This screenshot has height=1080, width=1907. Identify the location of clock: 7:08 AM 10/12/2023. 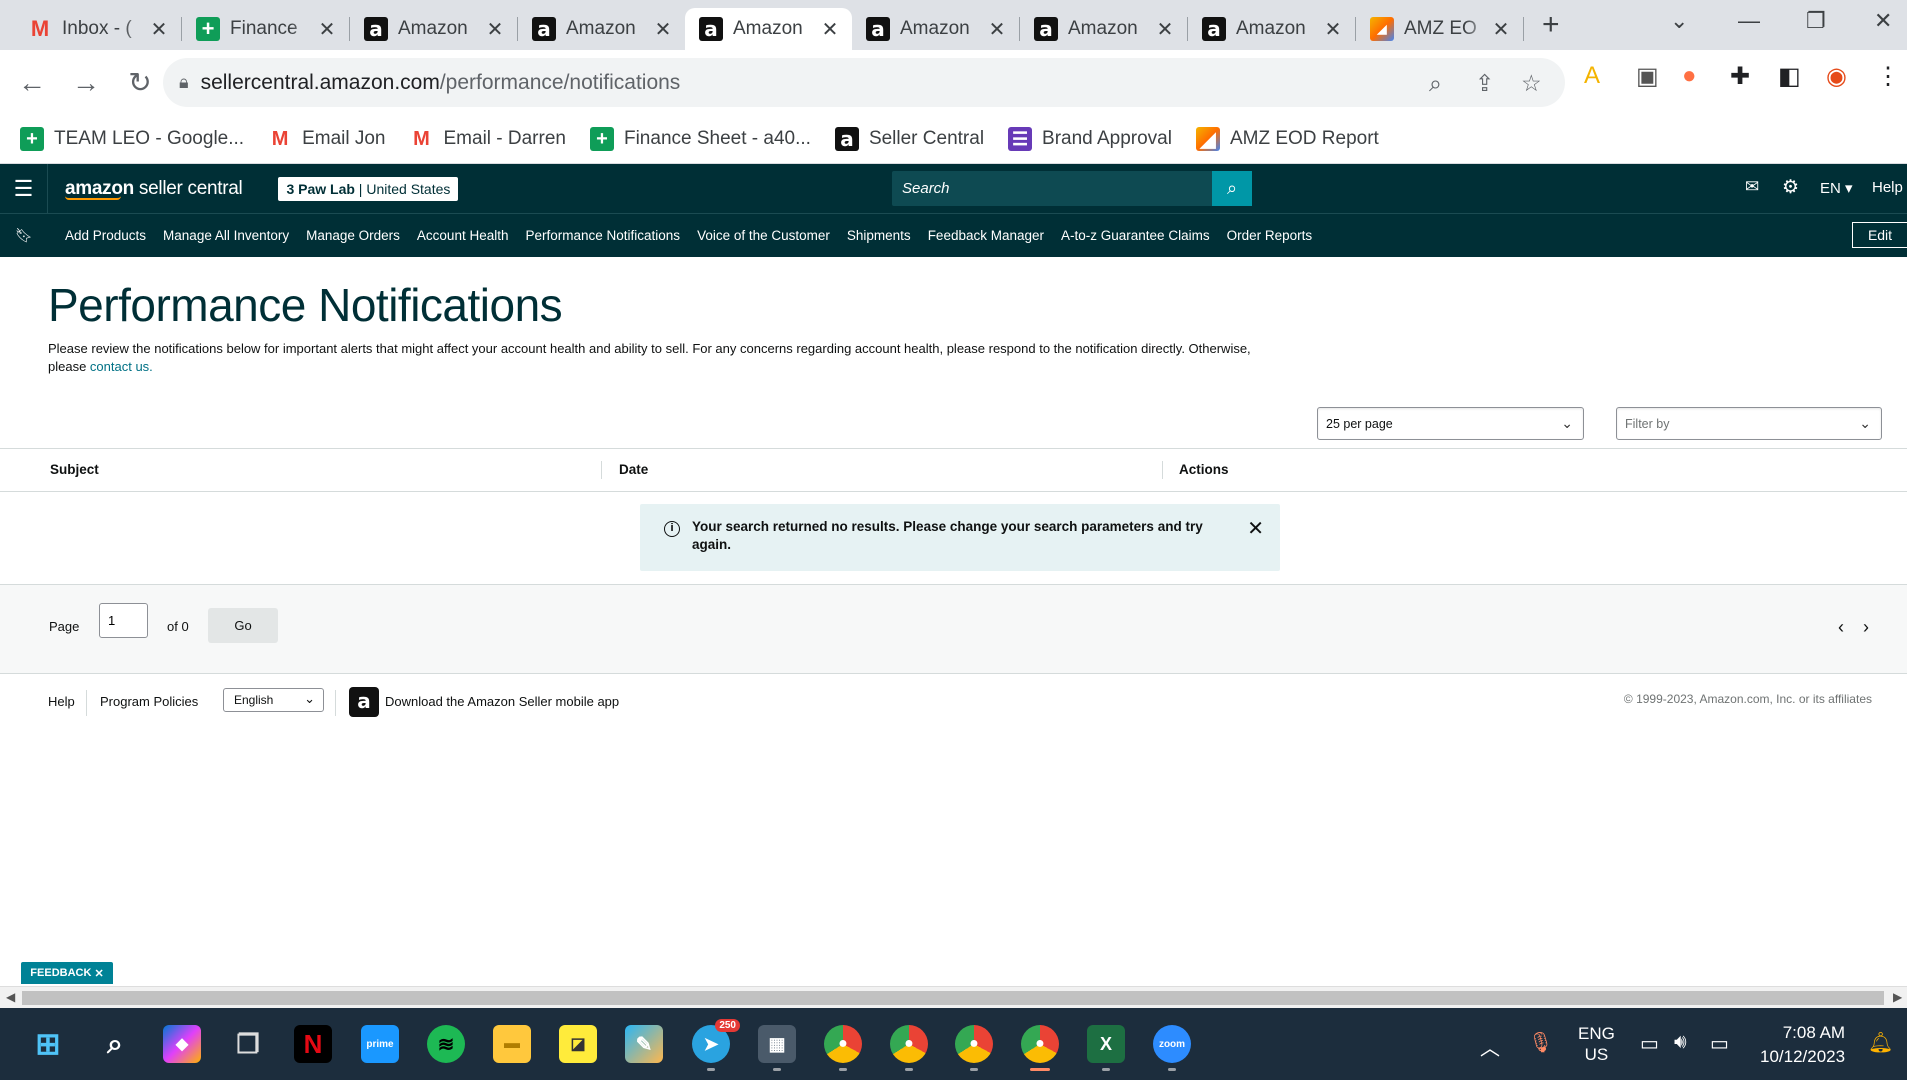
(1802, 1045).